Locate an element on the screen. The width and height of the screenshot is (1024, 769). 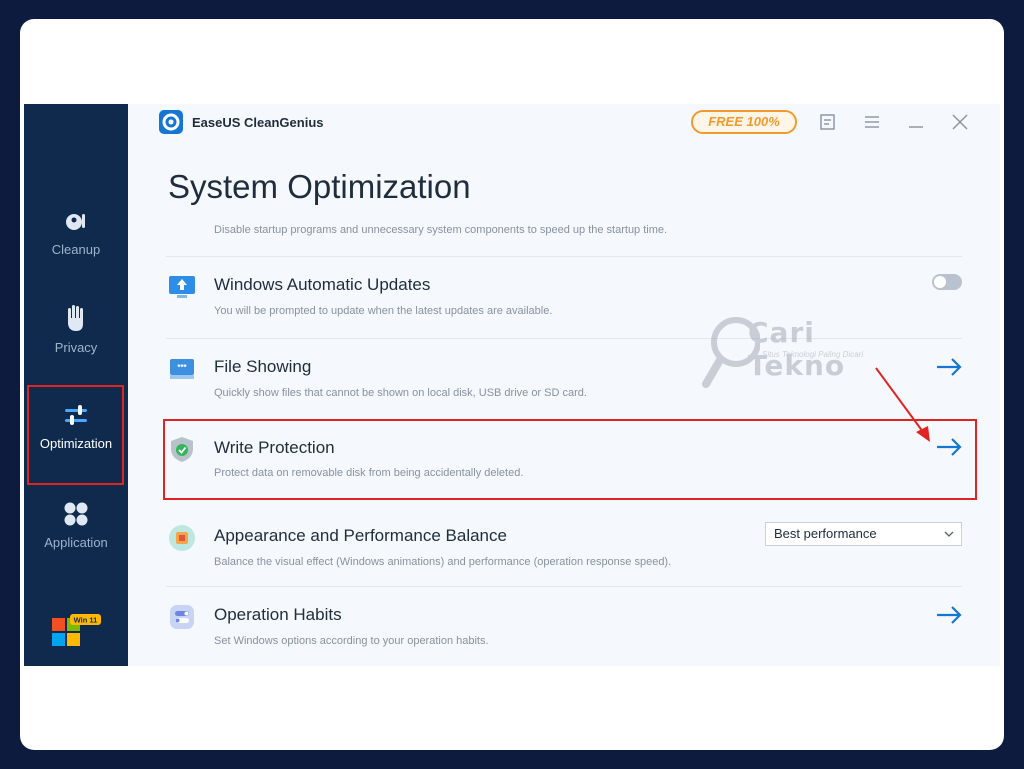
minimize-icon is located at coordinates (916, 122).